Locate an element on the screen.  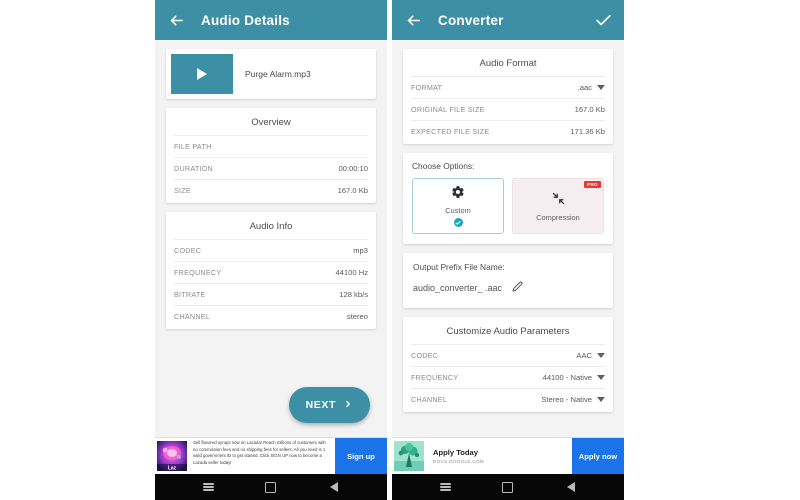
row-label: BITRATE is located at coordinates (190, 294).